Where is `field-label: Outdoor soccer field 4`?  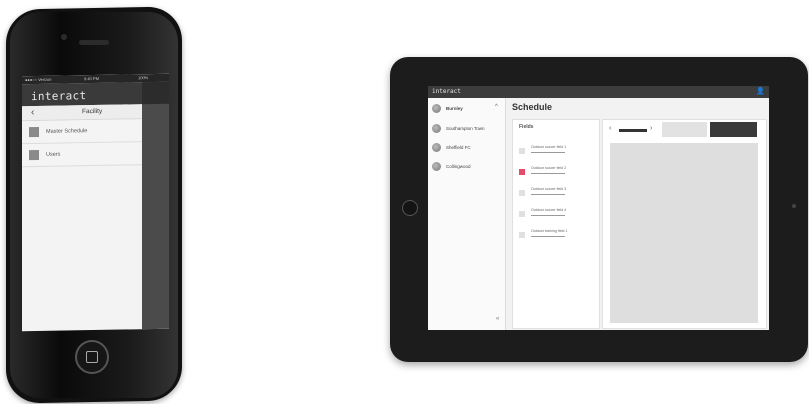 field-label: Outdoor soccer field 4 is located at coordinates (548, 210).